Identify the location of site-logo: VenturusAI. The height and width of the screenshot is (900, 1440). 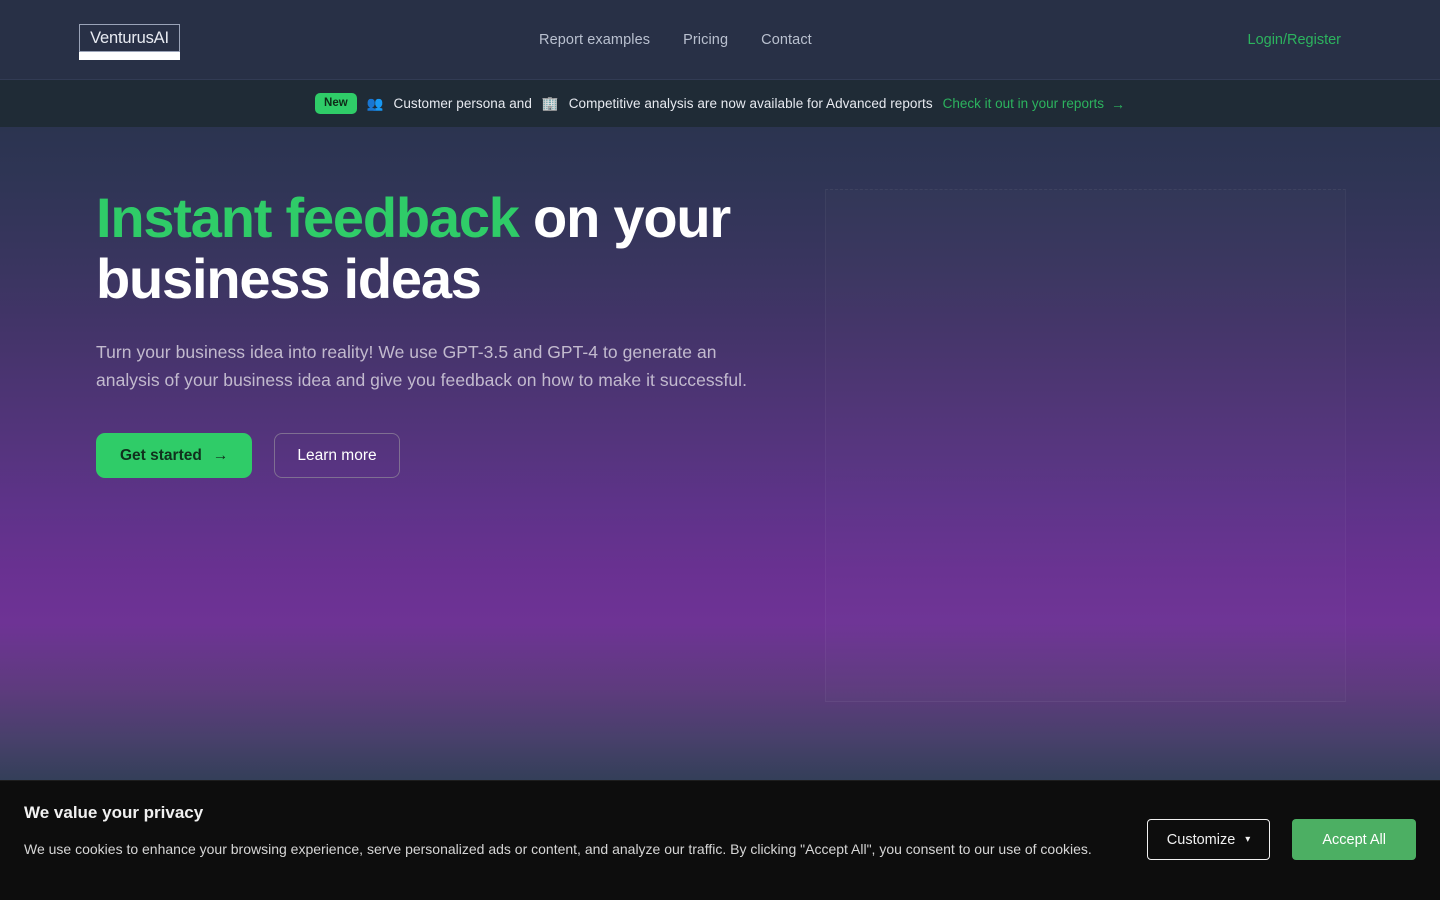
(129, 42).